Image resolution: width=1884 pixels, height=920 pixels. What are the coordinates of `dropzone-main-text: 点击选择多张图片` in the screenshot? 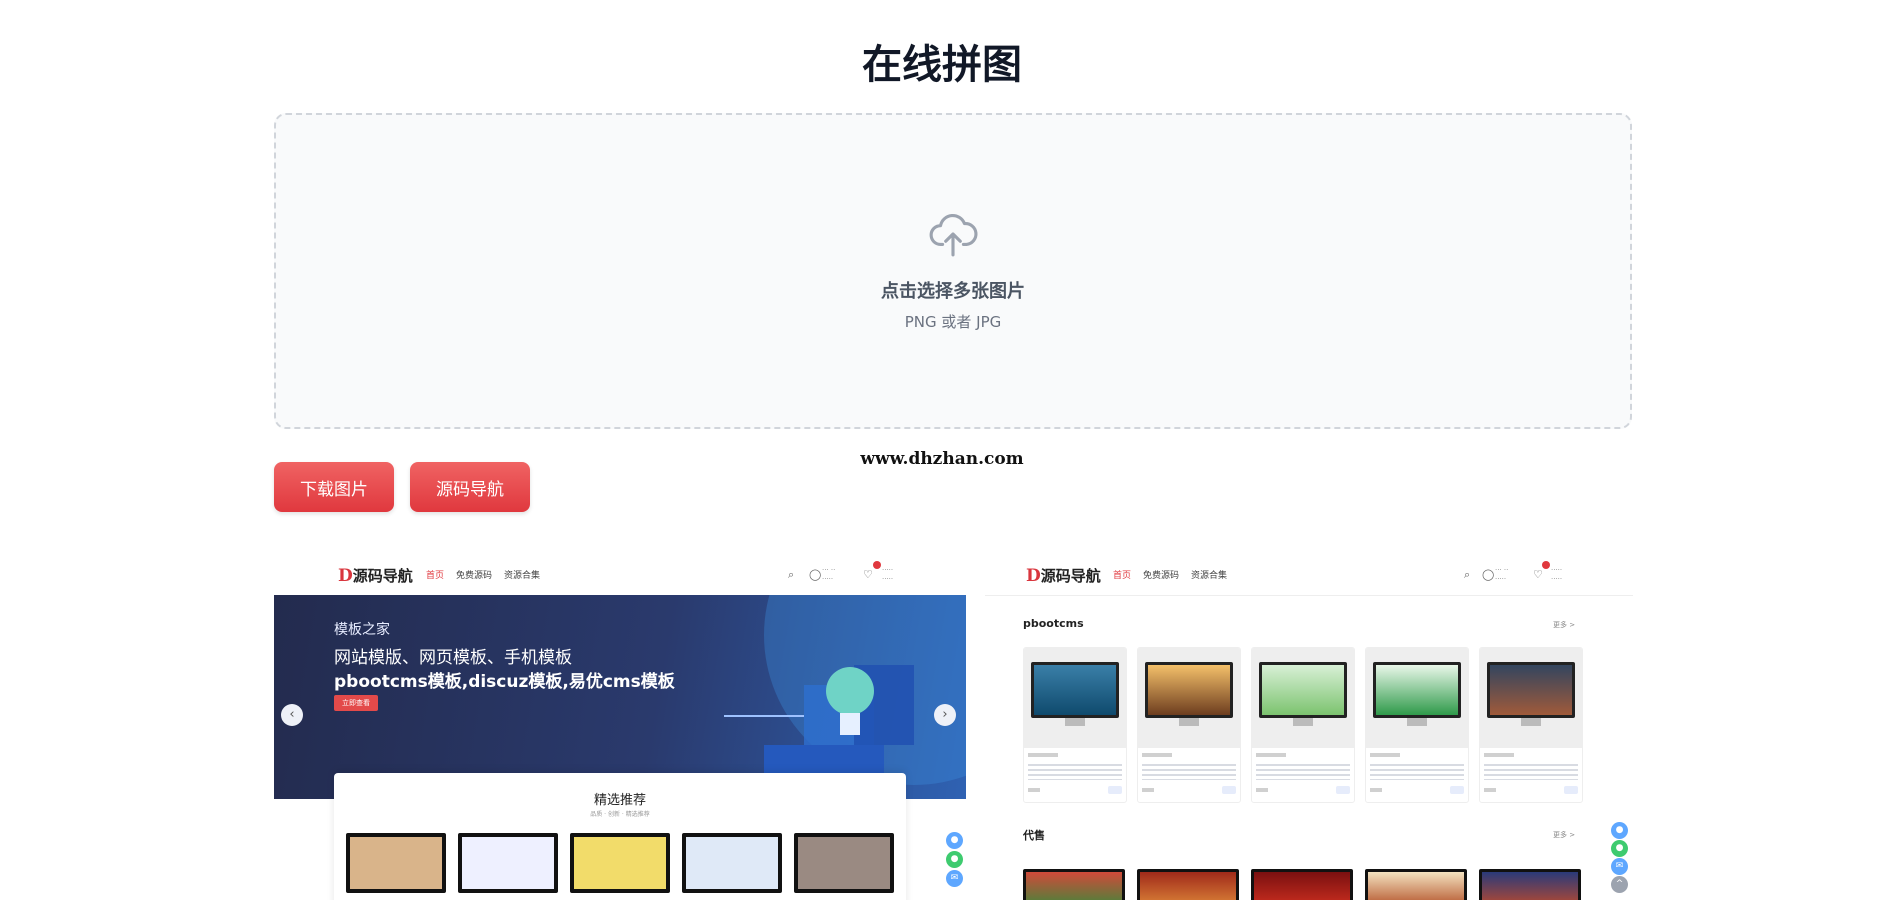 It's located at (953, 291).